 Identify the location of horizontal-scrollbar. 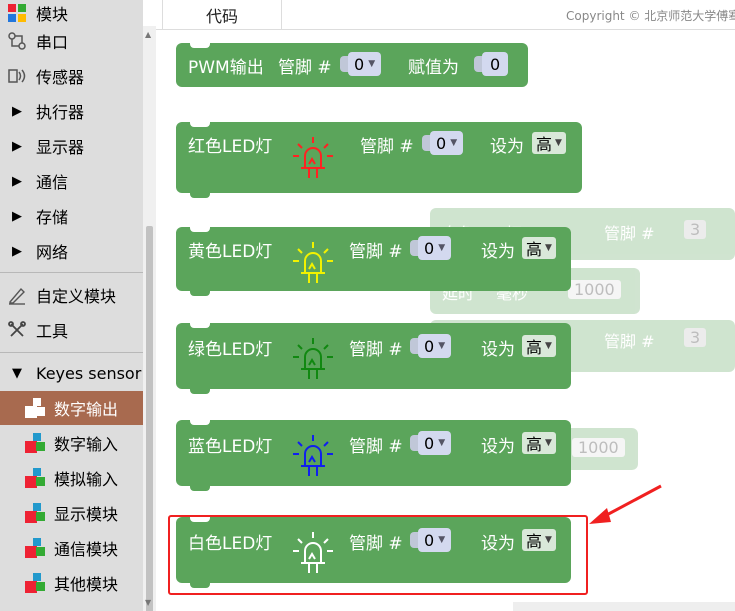
(624, 606).